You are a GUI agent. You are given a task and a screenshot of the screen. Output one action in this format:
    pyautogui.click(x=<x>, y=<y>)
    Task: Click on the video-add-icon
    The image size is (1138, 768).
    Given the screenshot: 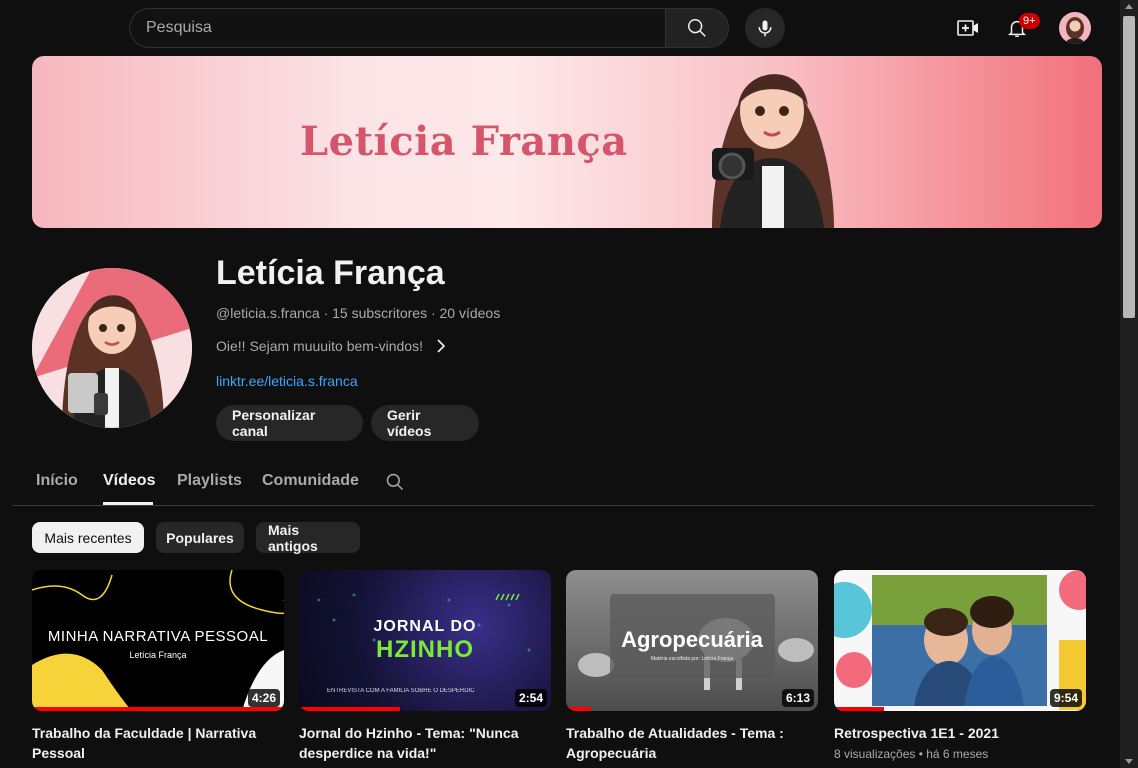 What is the action you would take?
    pyautogui.click(x=967, y=28)
    